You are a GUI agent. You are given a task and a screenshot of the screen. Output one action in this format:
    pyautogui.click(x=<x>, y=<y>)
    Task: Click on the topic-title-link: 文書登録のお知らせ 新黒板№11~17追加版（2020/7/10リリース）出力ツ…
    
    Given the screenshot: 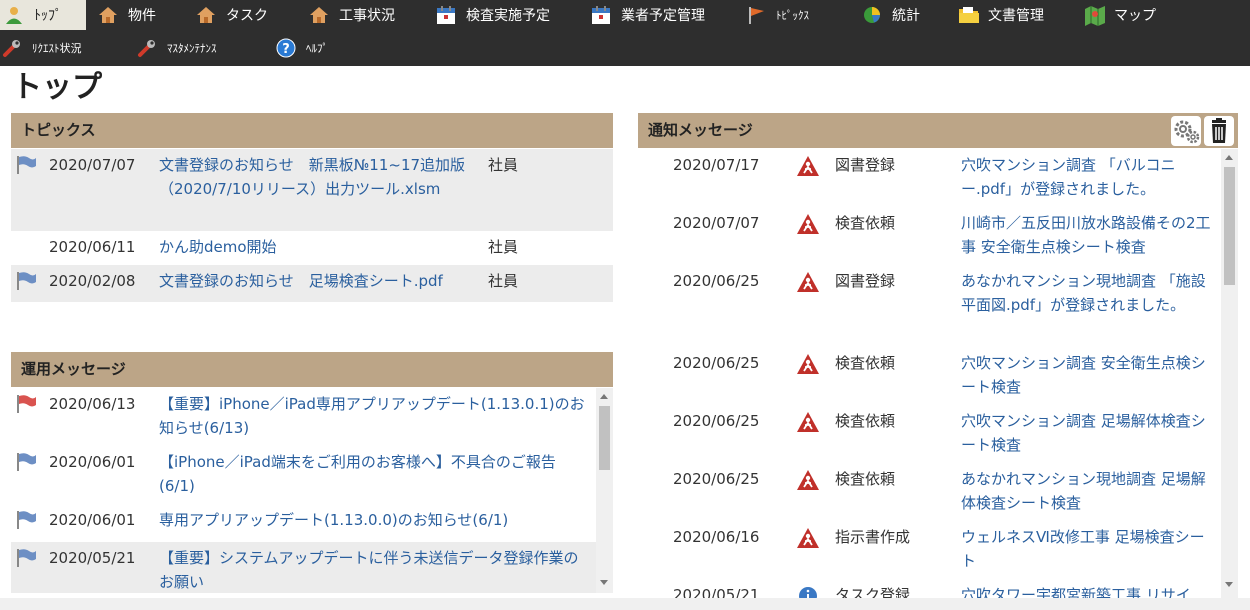 What is the action you would take?
    pyautogui.click(x=318, y=177)
    